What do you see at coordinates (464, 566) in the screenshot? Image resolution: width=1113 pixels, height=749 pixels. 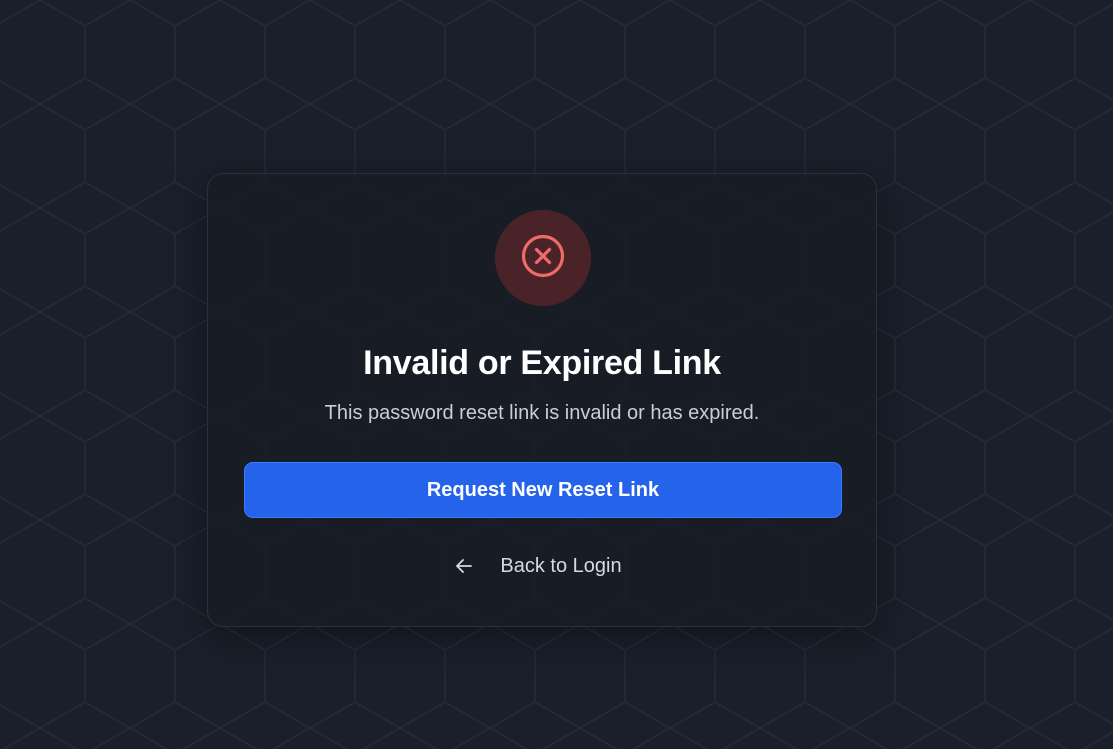 I see `arrow-left-icon` at bounding box center [464, 566].